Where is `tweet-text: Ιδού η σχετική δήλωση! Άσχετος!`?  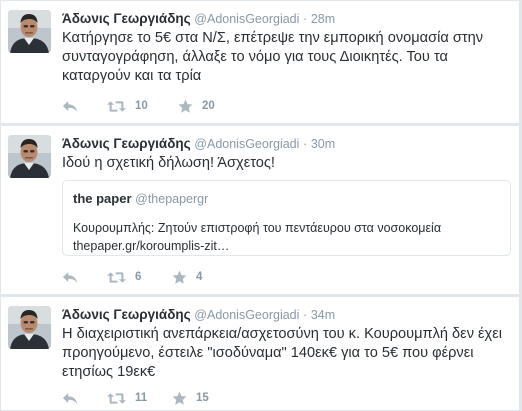 tweet-text: Ιδού η σχετική δήλωση! Άσχετος! is located at coordinates (168, 163).